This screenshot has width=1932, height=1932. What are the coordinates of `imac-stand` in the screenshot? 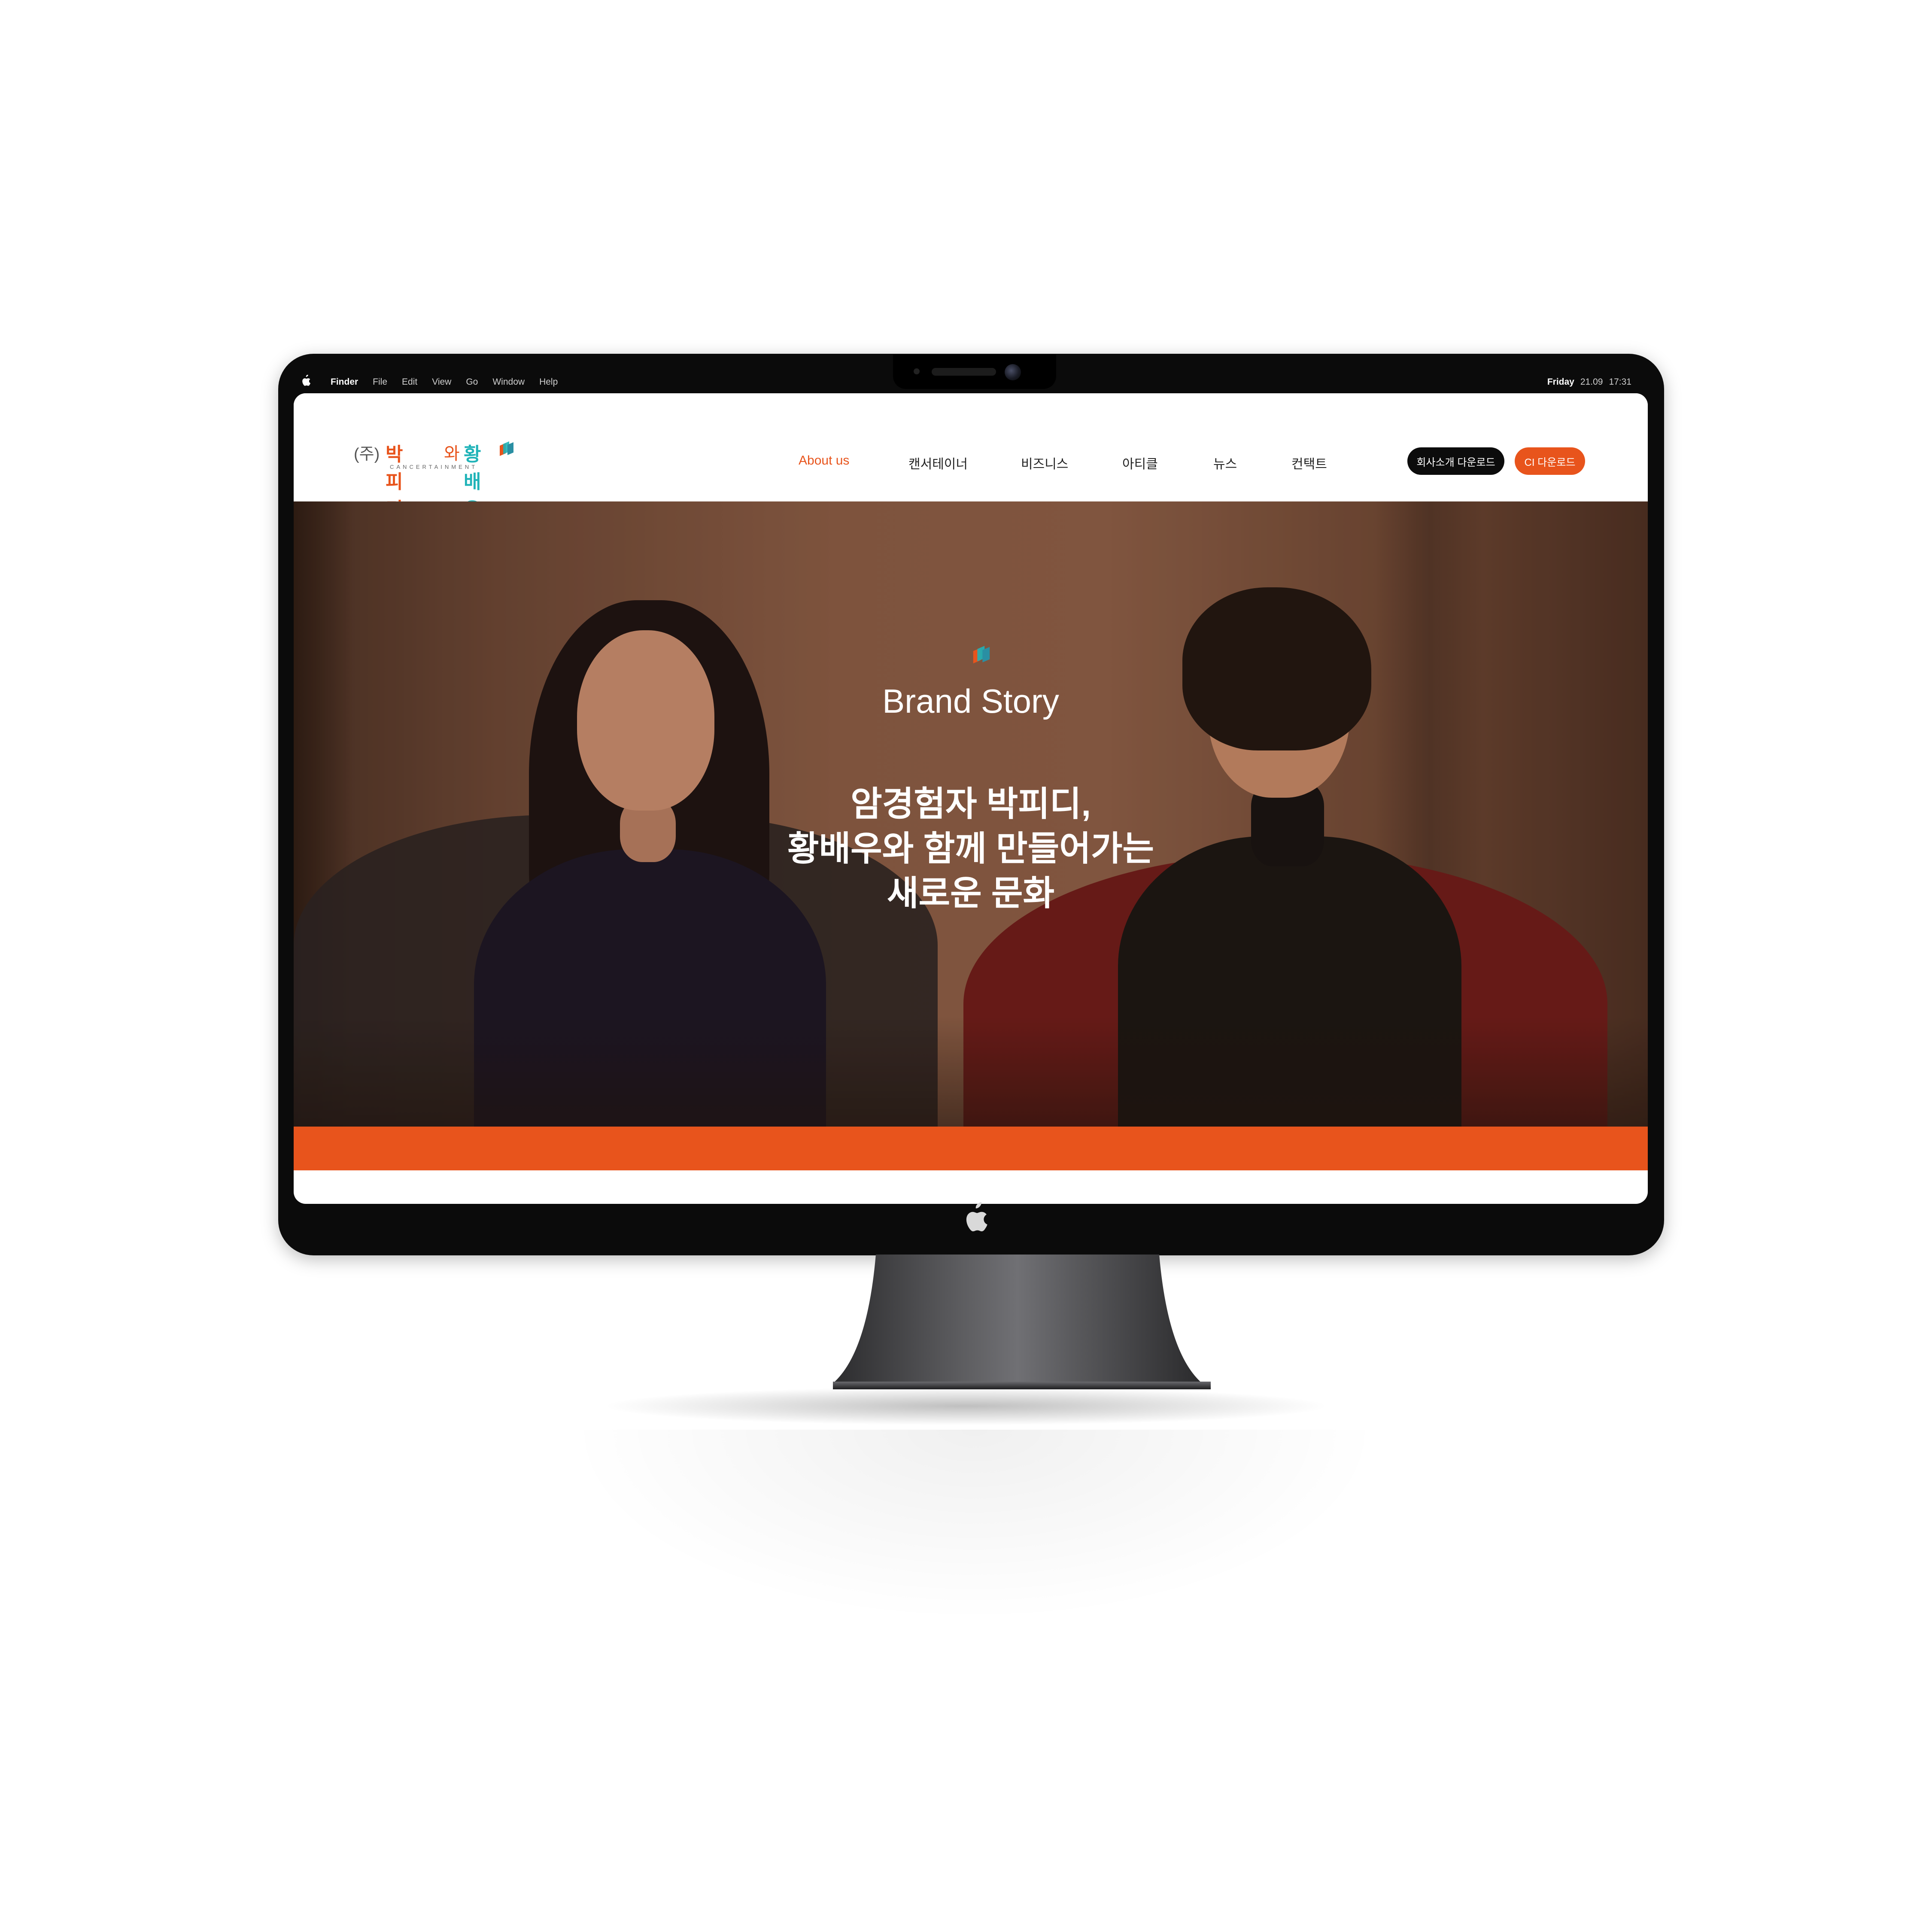 It's located at (1022, 1322).